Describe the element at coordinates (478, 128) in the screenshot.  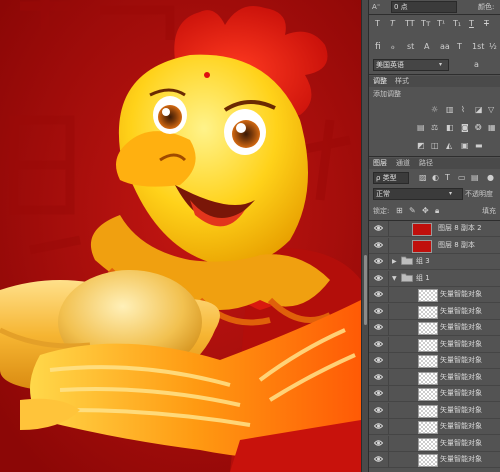
I see `channel-mixer-icon: ❂` at that location.